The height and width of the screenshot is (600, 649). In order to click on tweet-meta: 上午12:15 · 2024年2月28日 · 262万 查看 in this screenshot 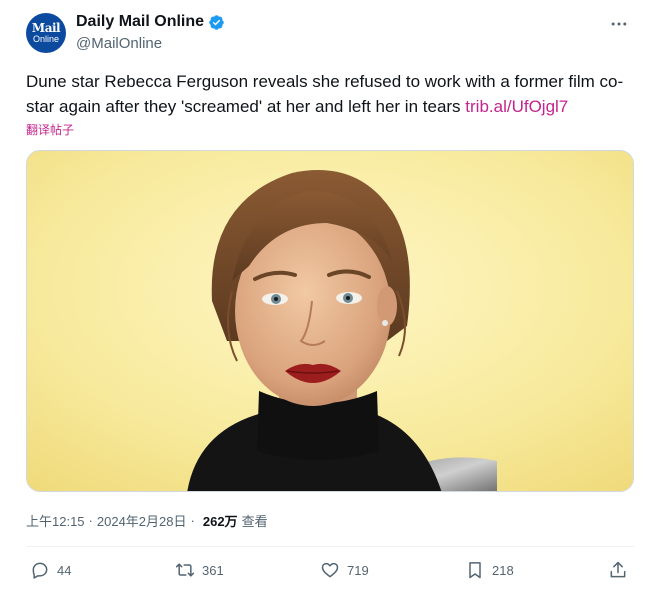, I will do `click(147, 520)`.